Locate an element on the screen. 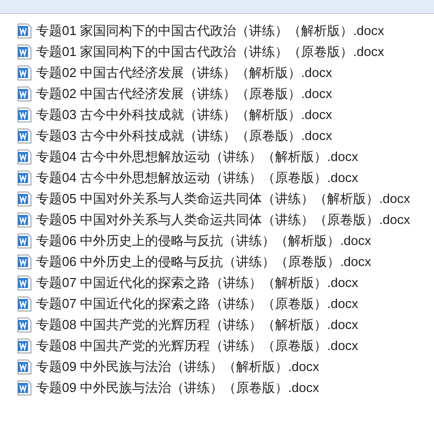 The width and height of the screenshot is (434, 432). file-name: 专题05 中国对外关系与人类命运共同体（讲练）（解析版）.docx is located at coordinates (223, 198).